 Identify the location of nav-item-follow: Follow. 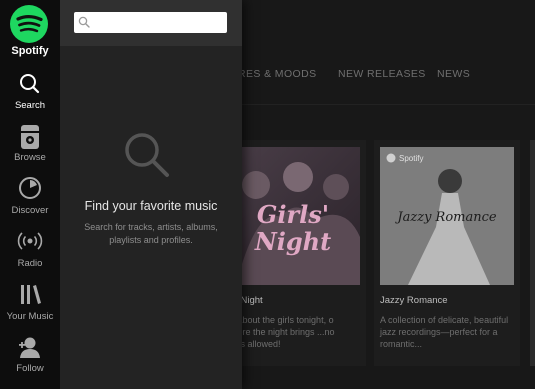
(30, 358).